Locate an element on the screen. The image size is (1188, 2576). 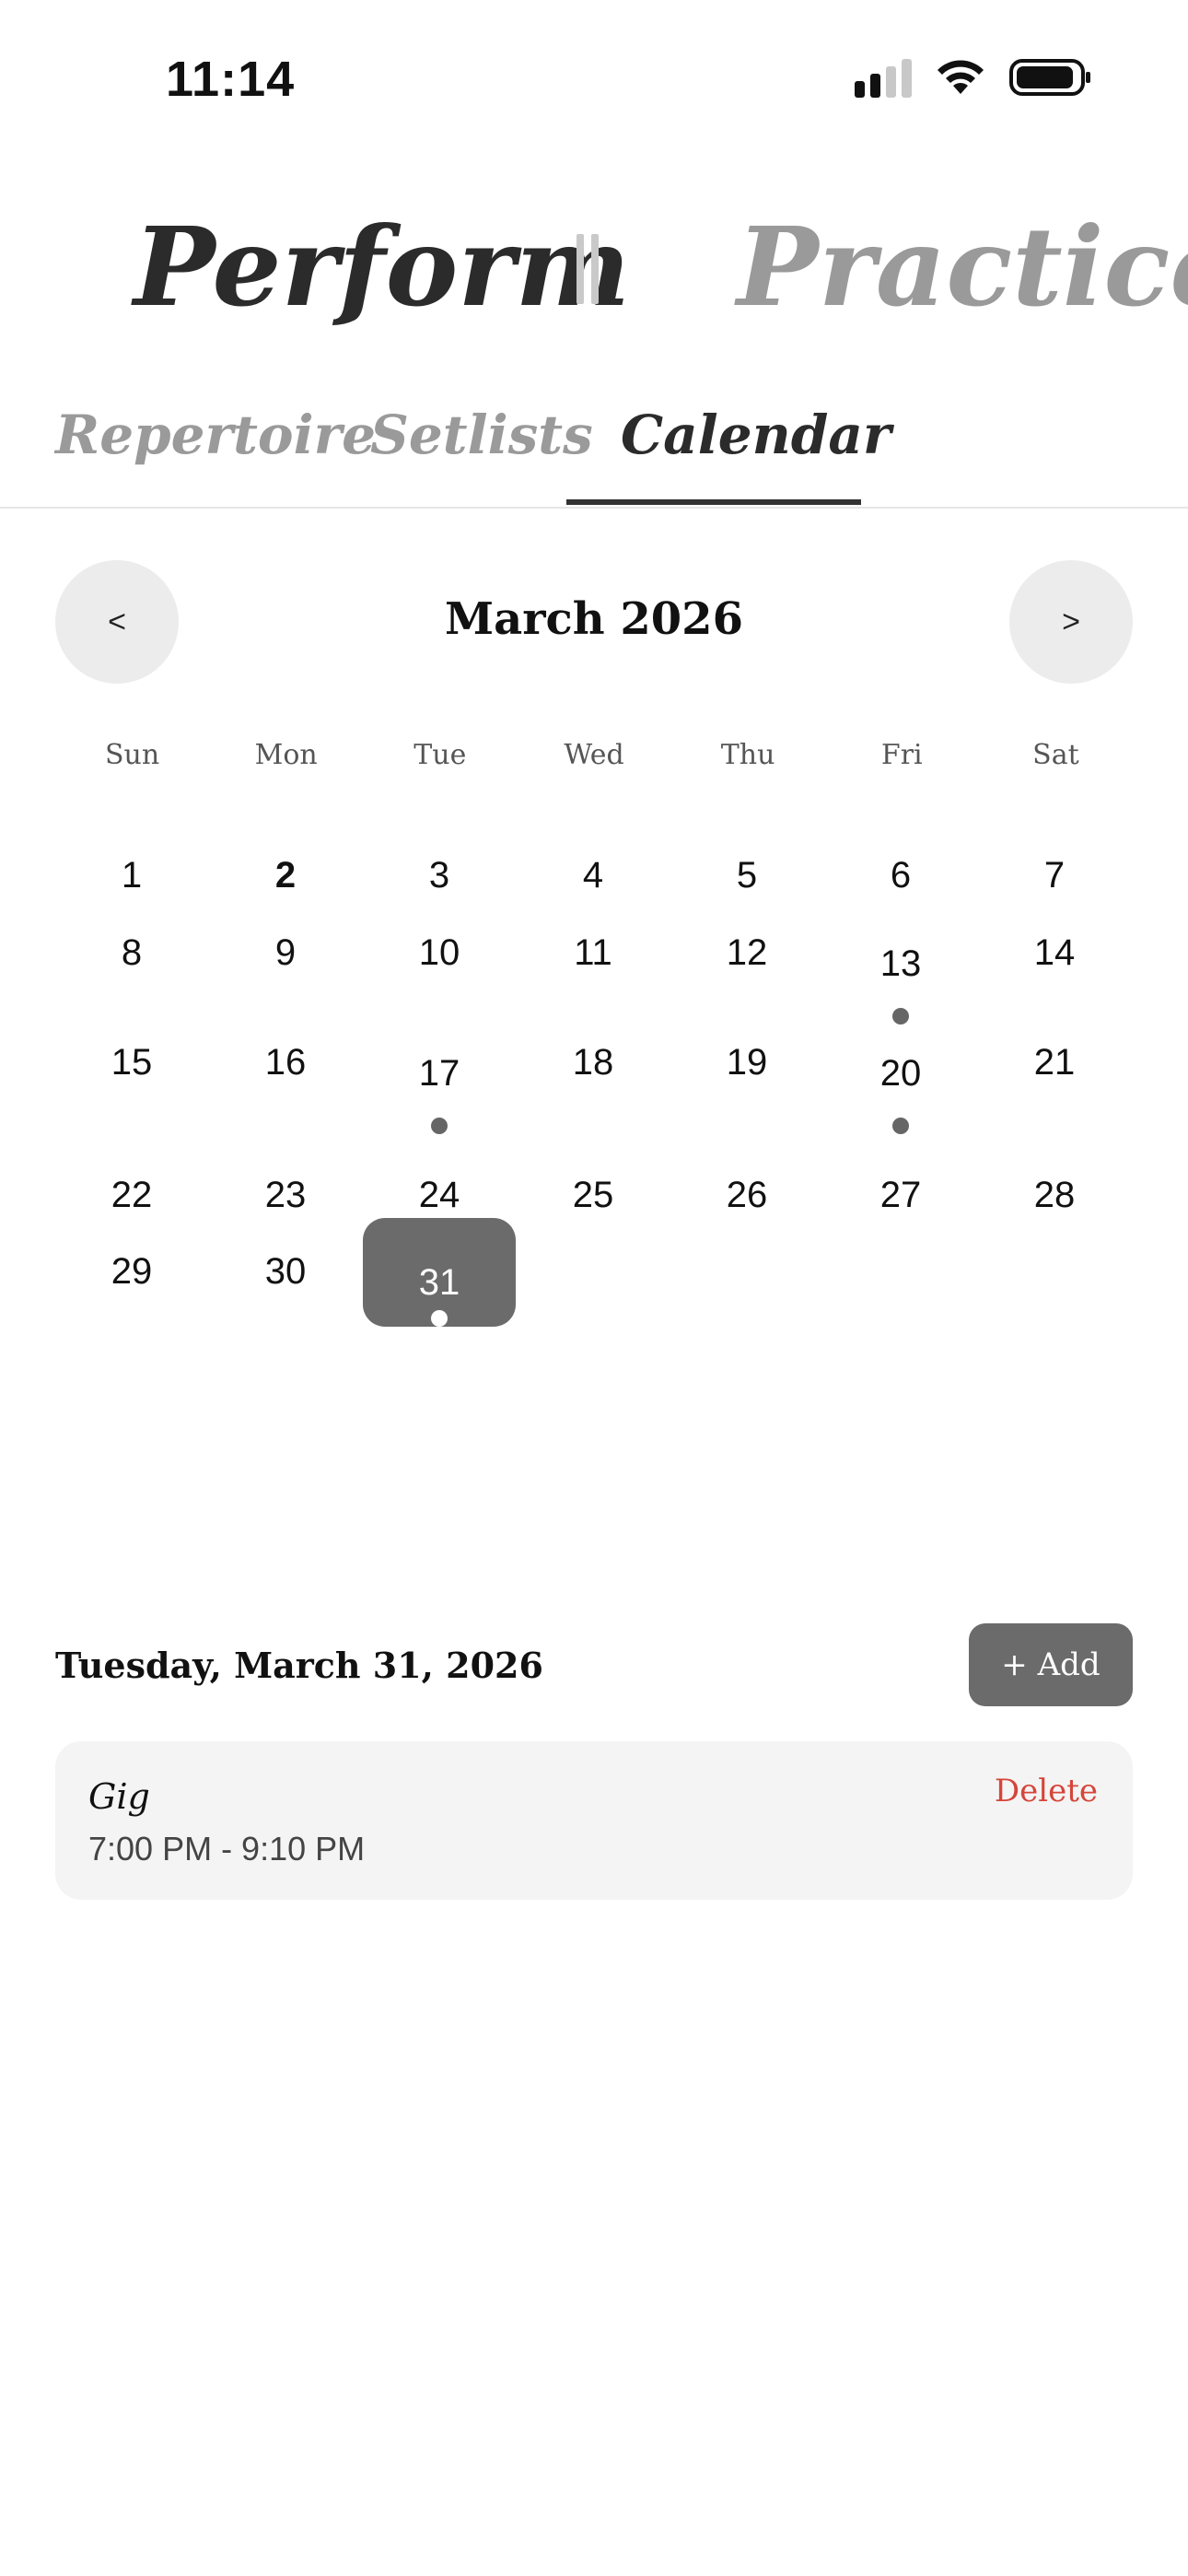
calendar-day: 30 is located at coordinates (285, 1305).